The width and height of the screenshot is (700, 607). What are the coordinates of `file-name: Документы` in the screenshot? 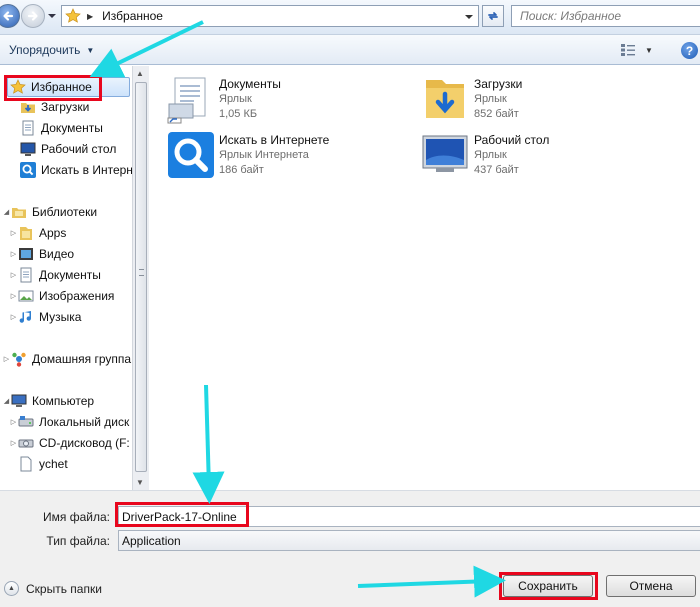 It's located at (250, 84).